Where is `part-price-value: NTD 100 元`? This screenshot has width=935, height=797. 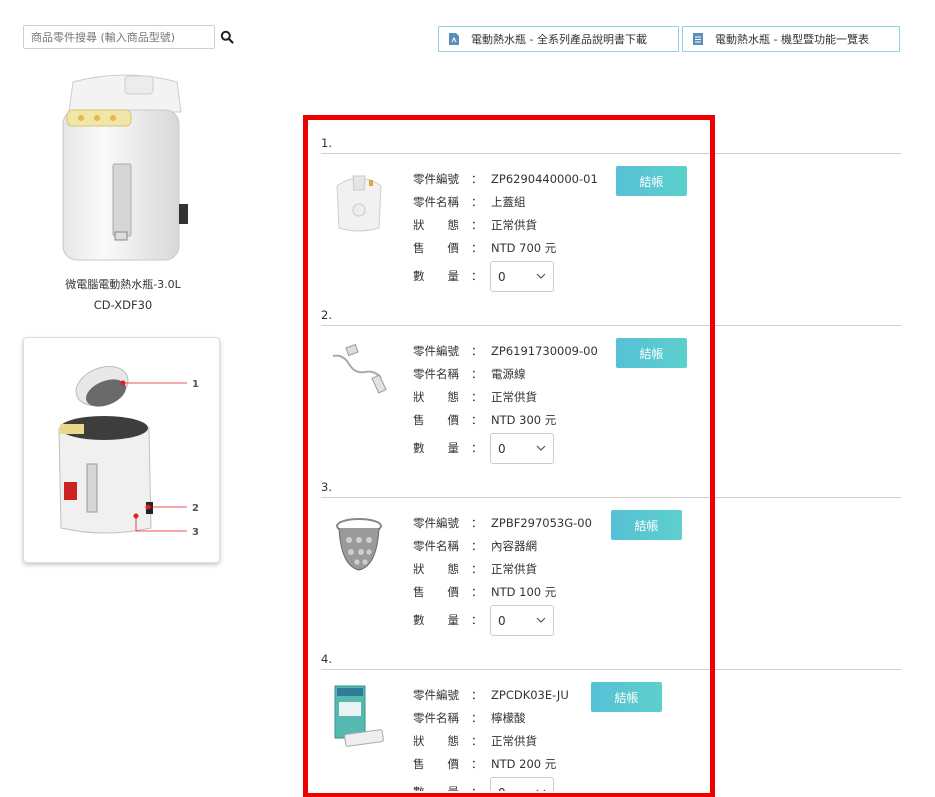 part-price-value: NTD 100 元 is located at coordinates (524, 592).